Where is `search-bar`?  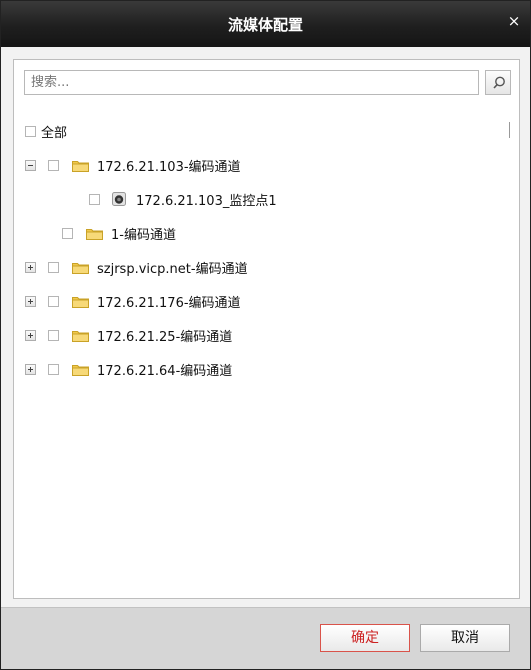
search-bar is located at coordinates (267, 82).